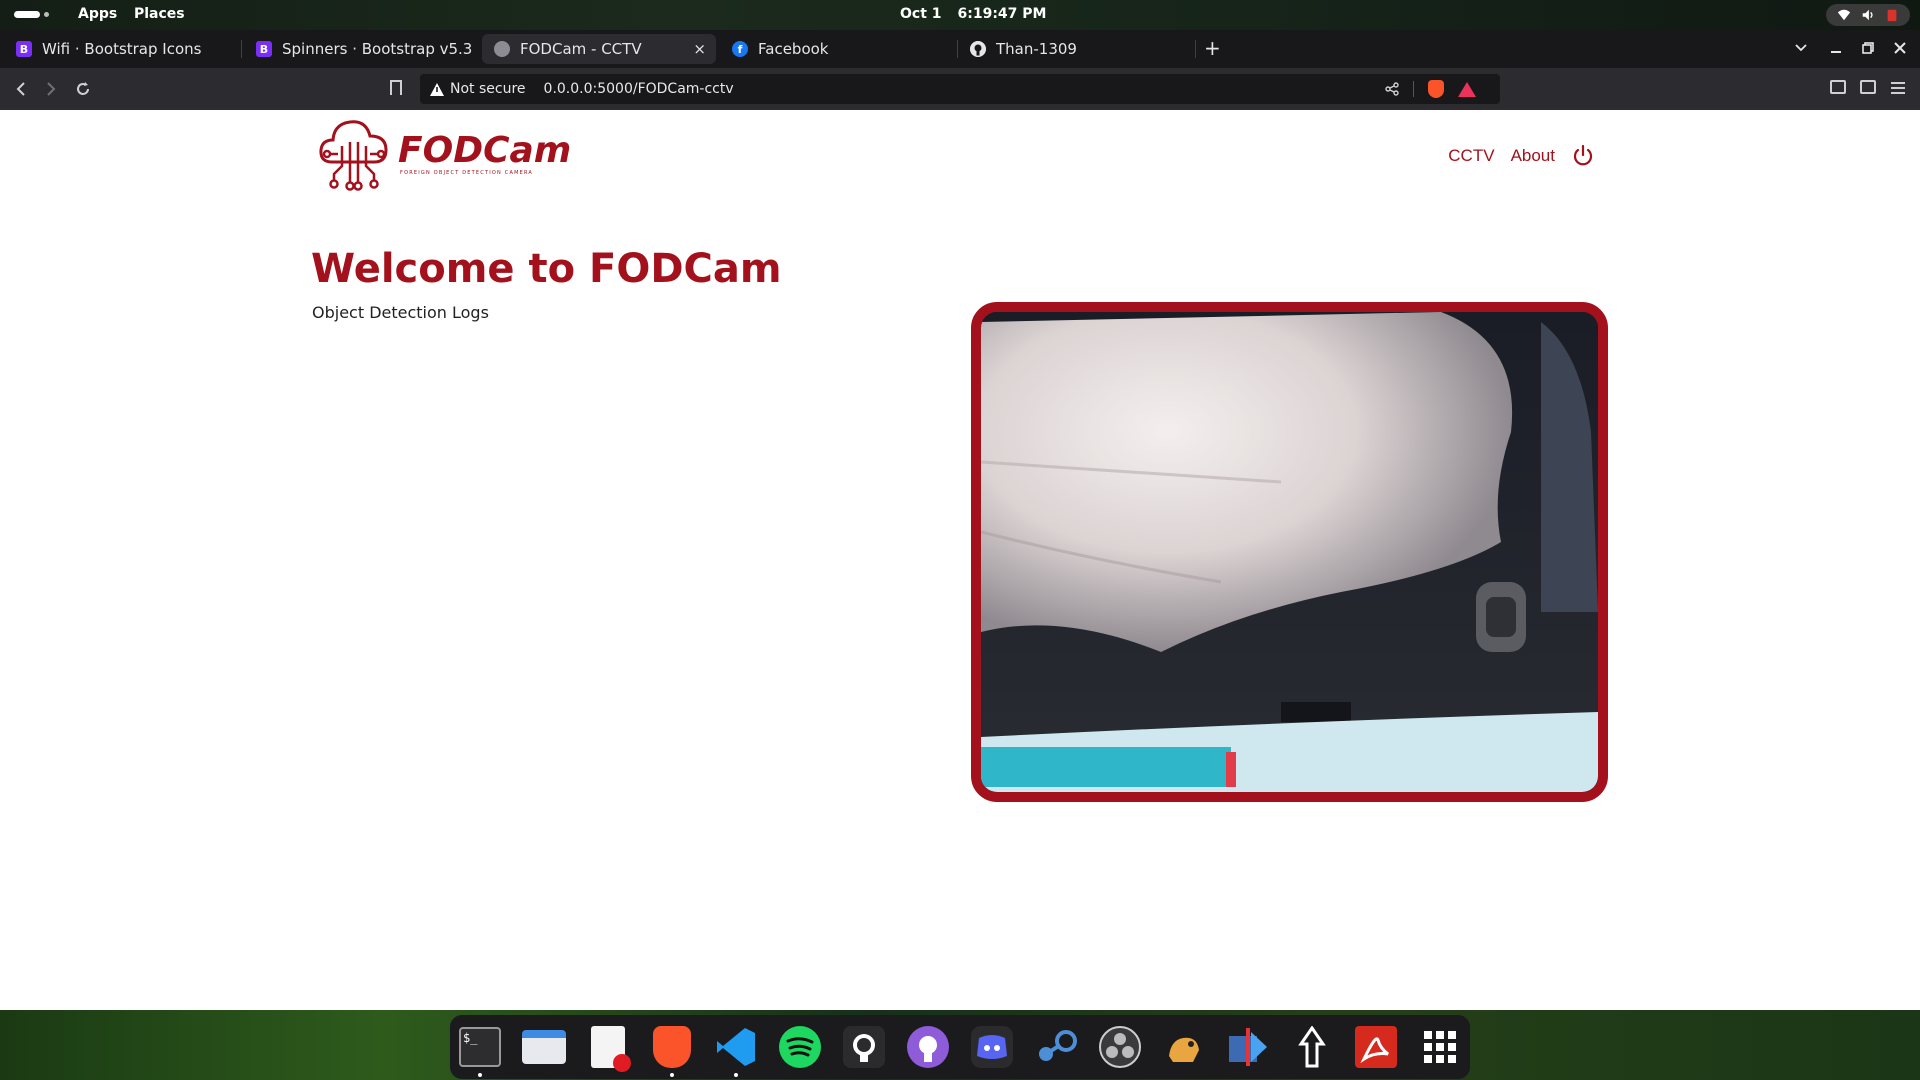 The width and height of the screenshot is (1920, 1080). I want to click on page-title: Welcome to FODCam, so click(546, 269).